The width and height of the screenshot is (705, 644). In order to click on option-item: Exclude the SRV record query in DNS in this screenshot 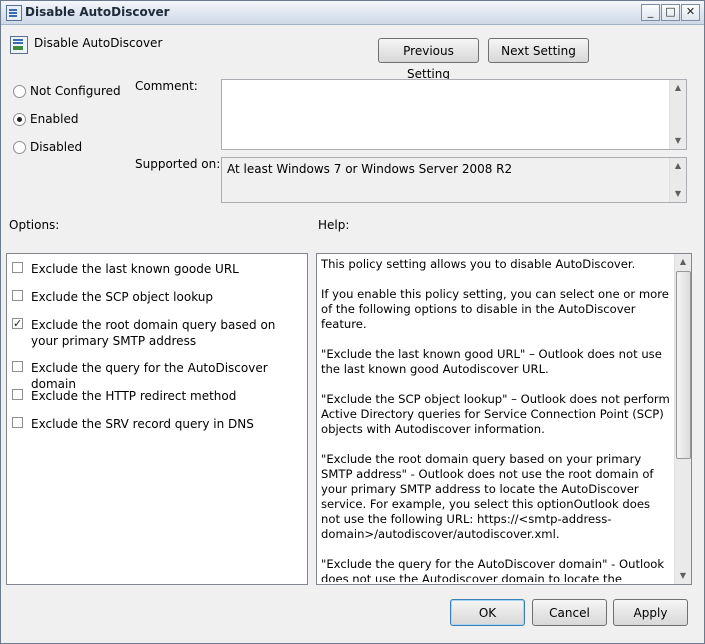, I will do `click(157, 424)`.